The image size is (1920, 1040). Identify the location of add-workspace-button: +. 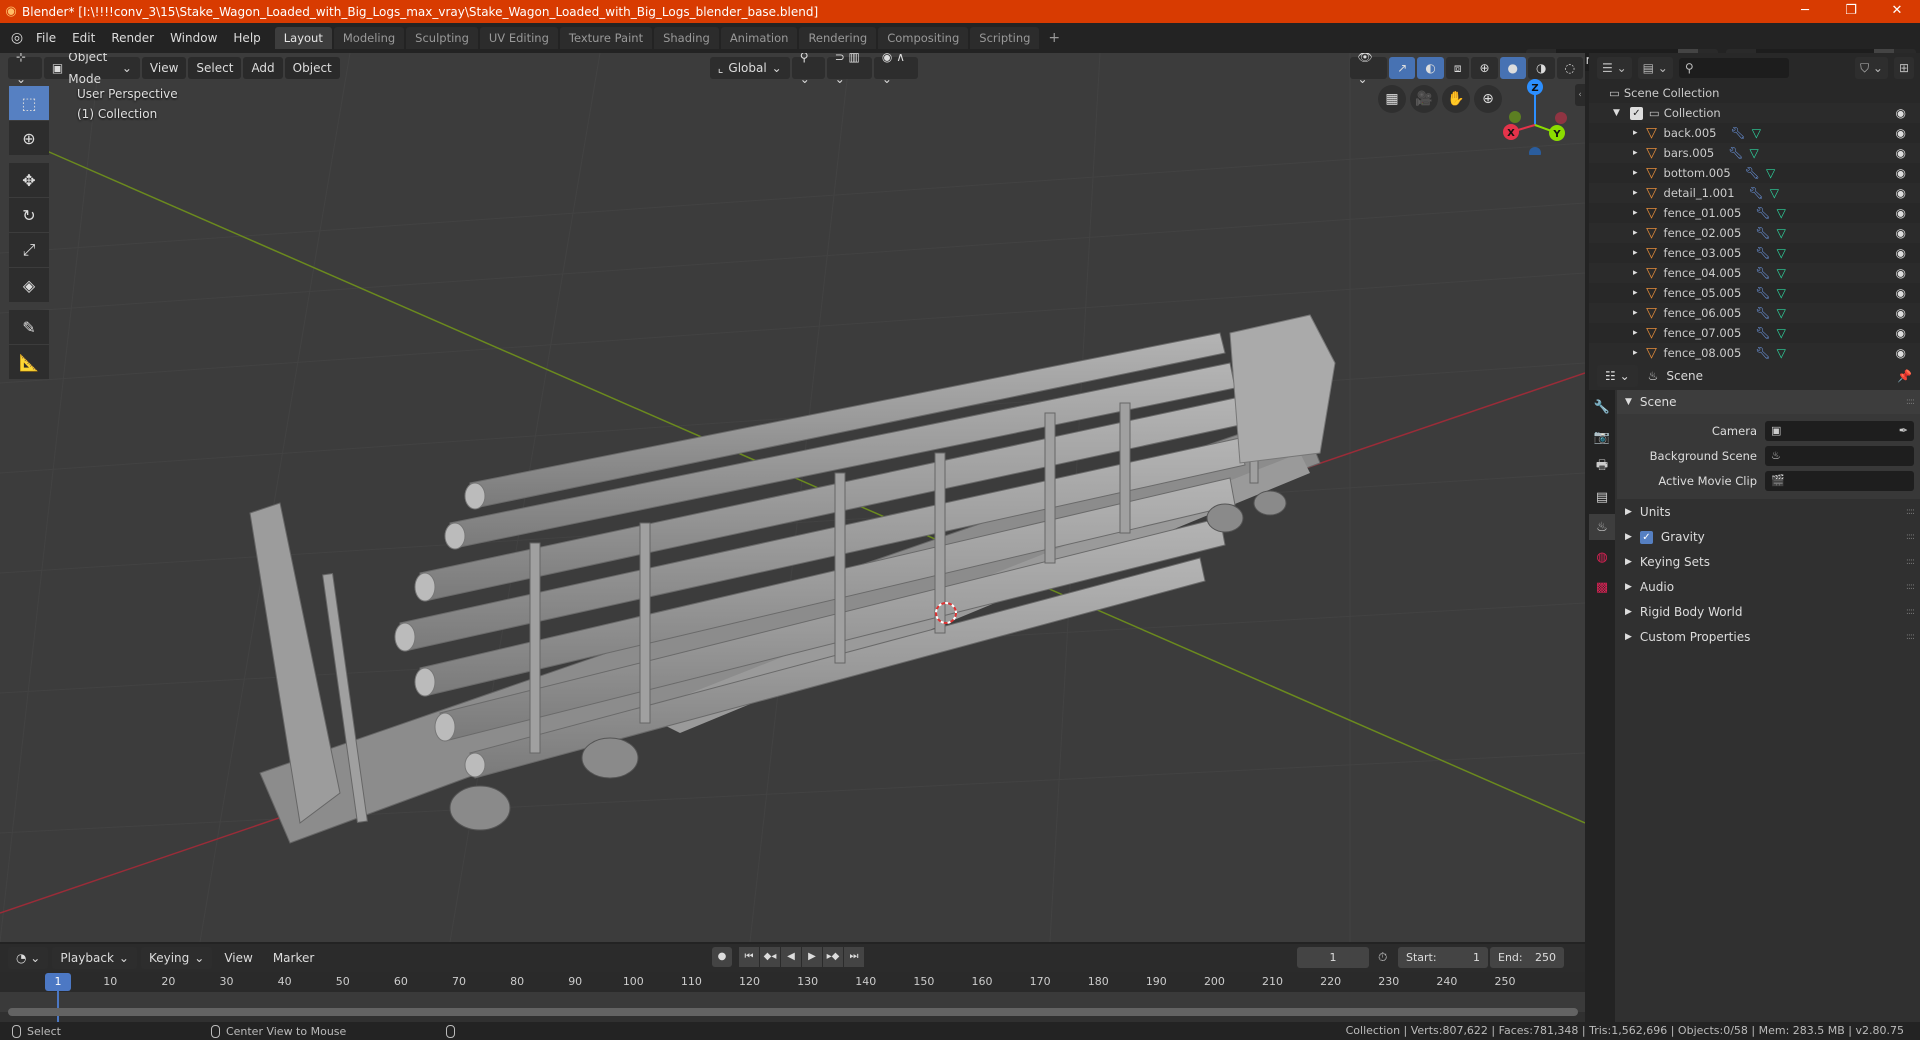
(1054, 38).